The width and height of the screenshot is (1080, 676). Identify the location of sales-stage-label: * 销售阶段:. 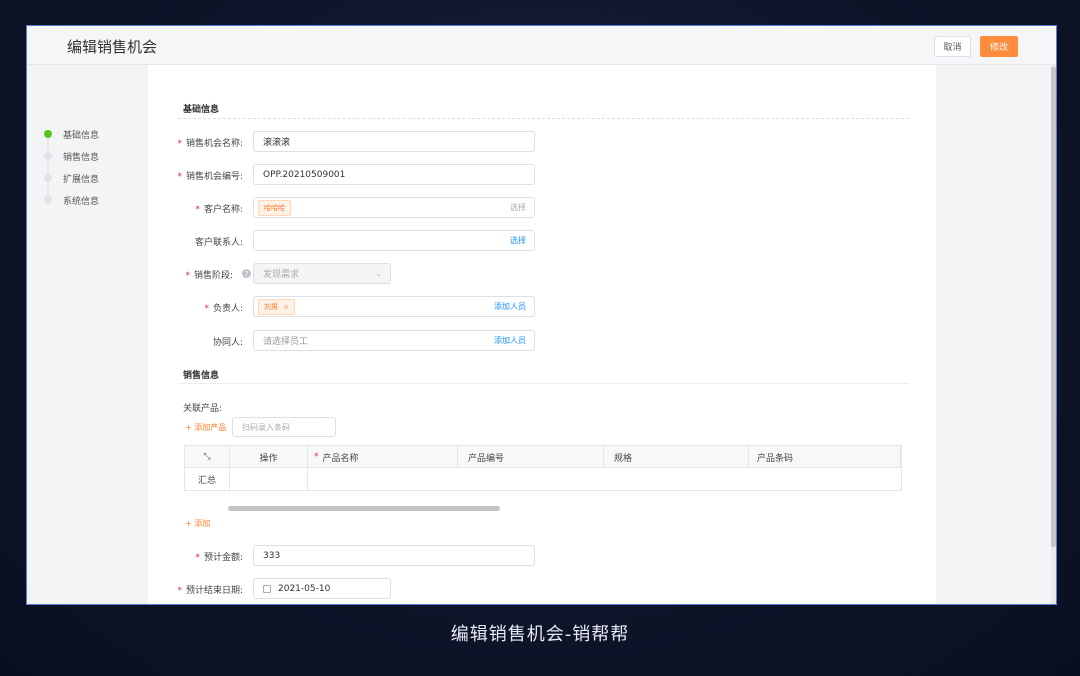
(209, 276).